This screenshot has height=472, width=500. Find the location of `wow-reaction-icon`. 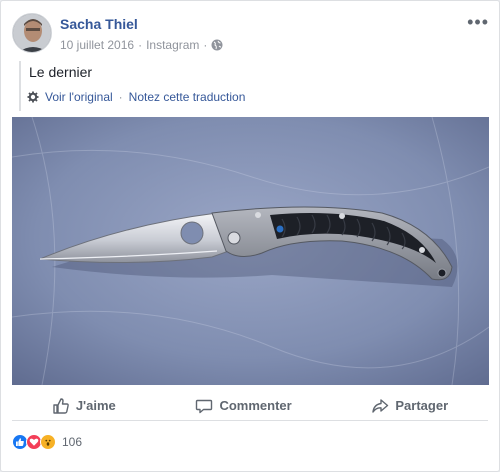

wow-reaction-icon is located at coordinates (48, 442).